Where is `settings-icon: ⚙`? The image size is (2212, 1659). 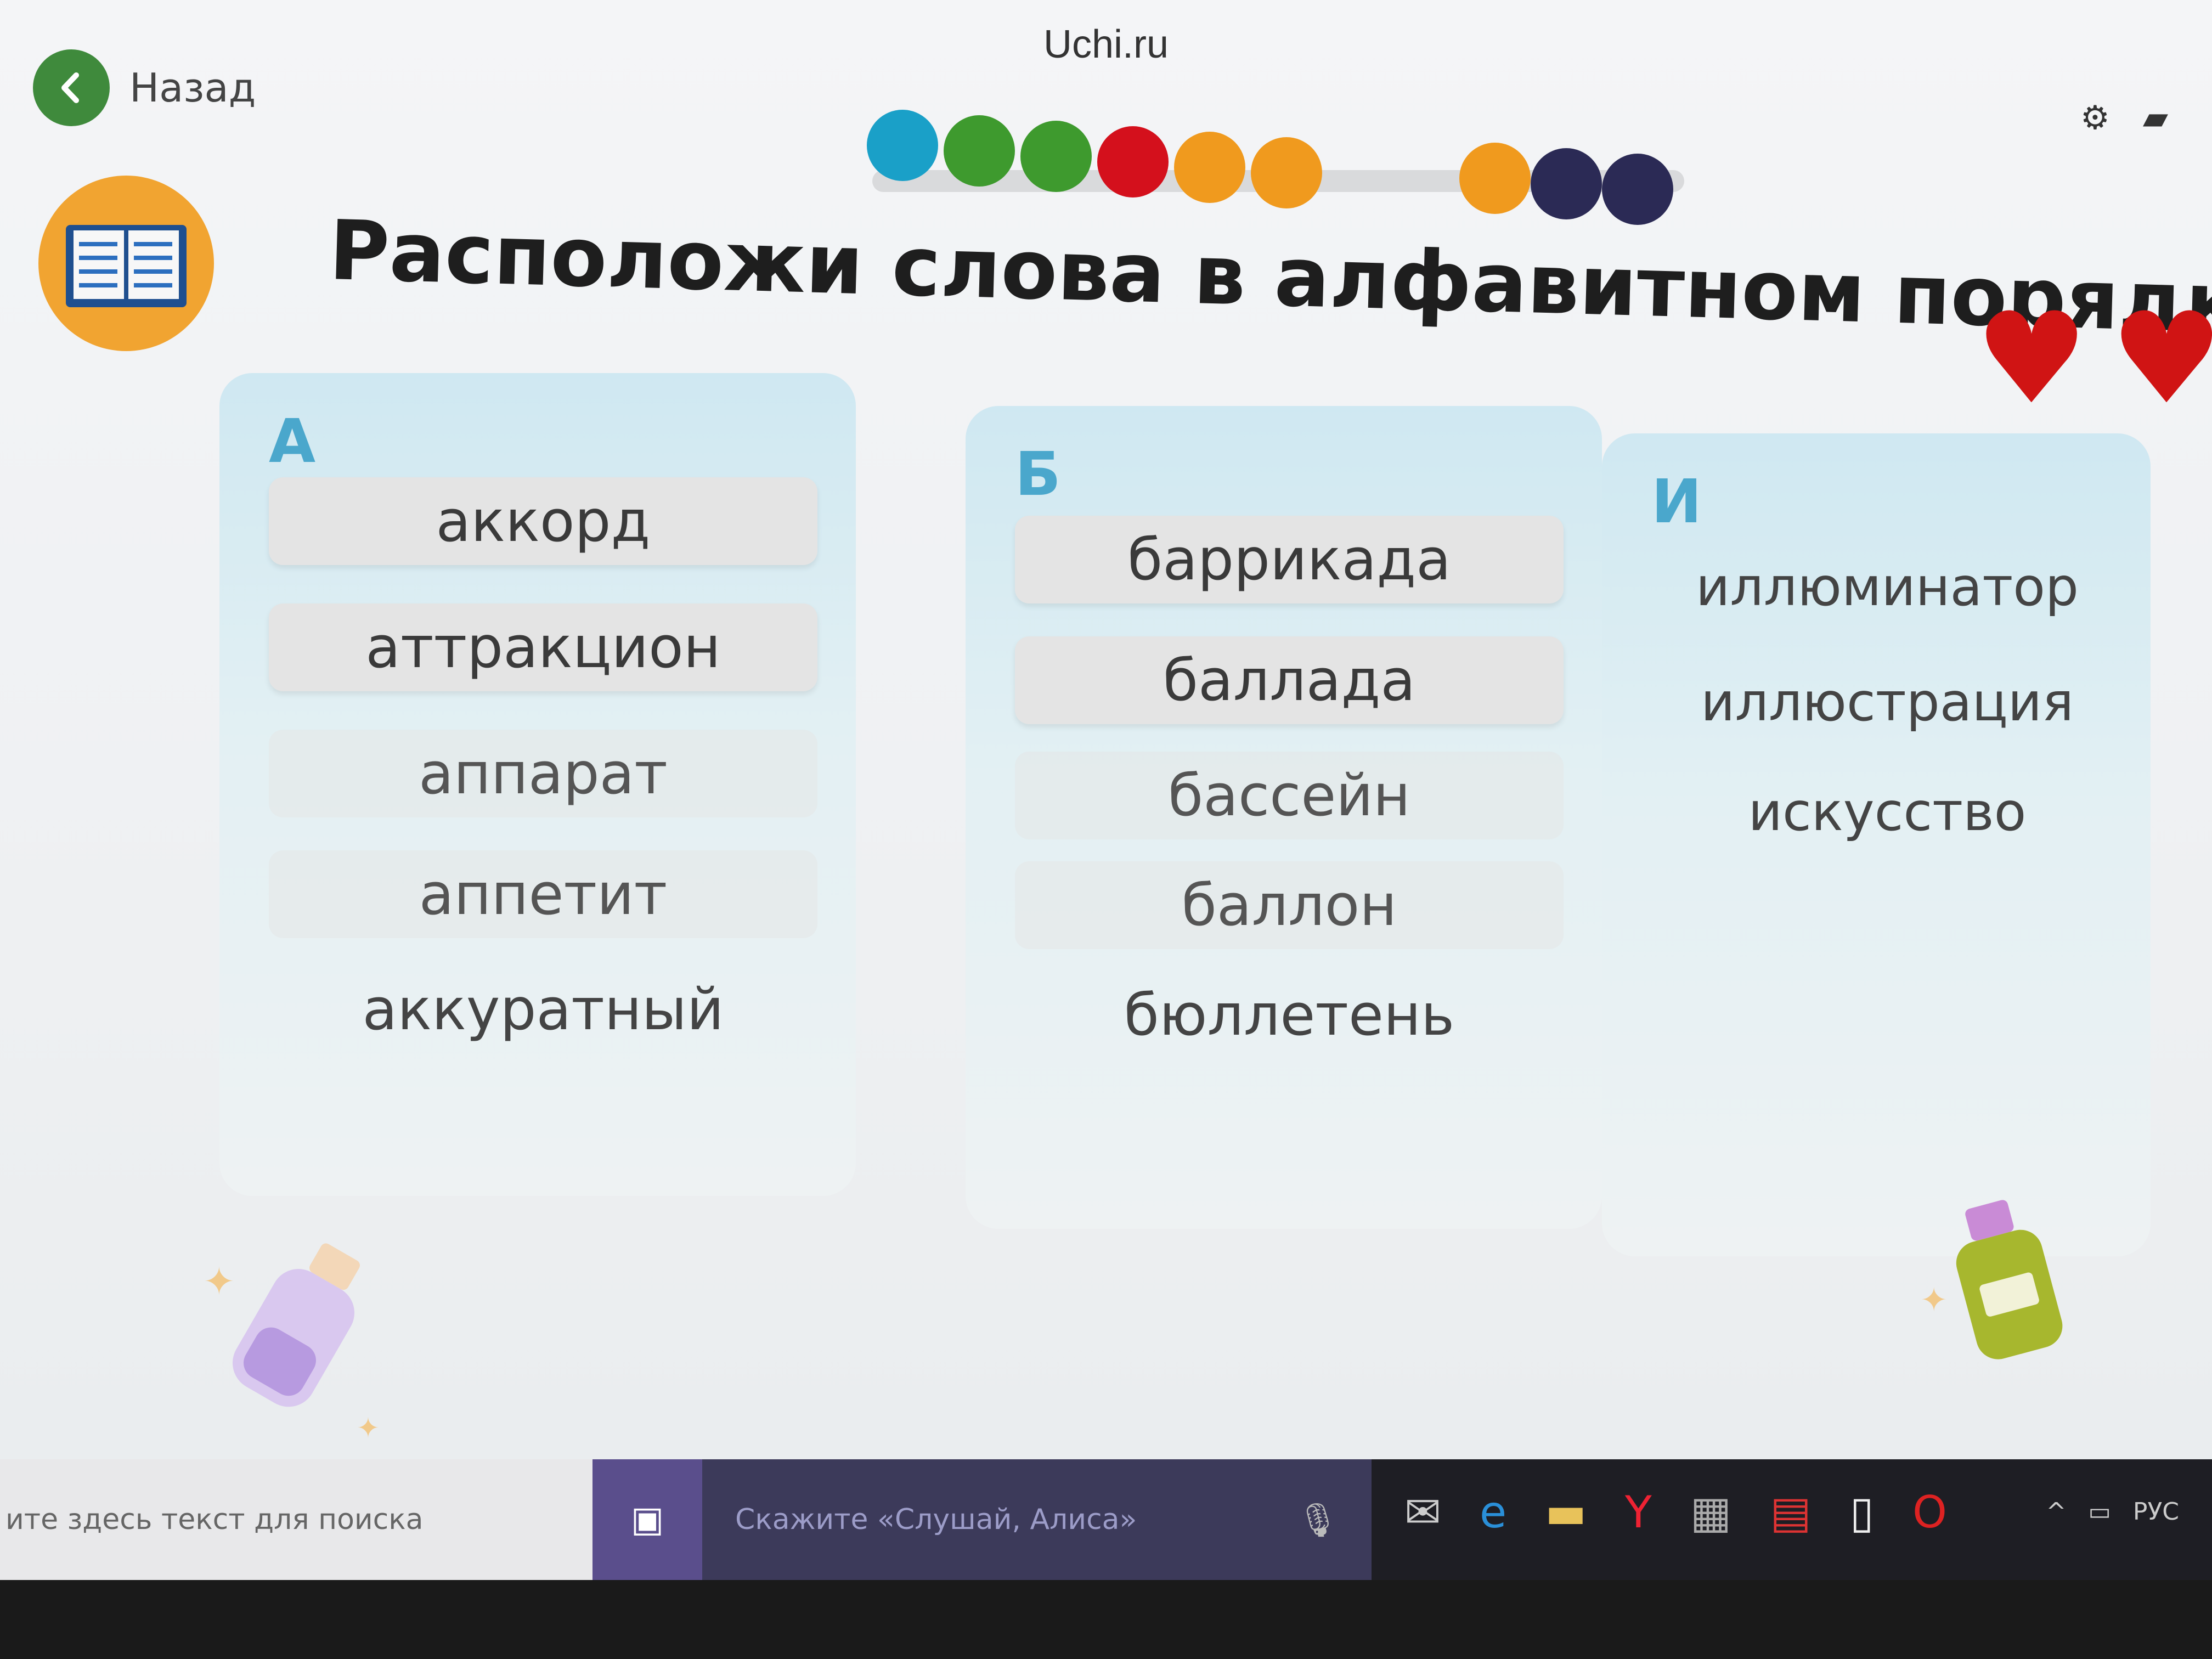
settings-icon: ⚙ is located at coordinates (2095, 118).